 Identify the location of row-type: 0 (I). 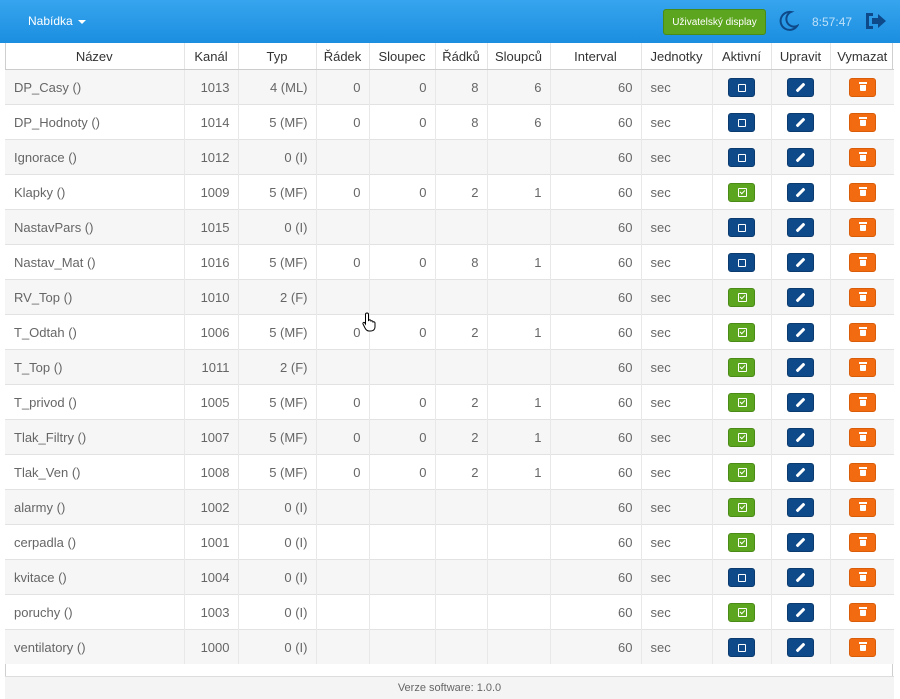
(277, 577).